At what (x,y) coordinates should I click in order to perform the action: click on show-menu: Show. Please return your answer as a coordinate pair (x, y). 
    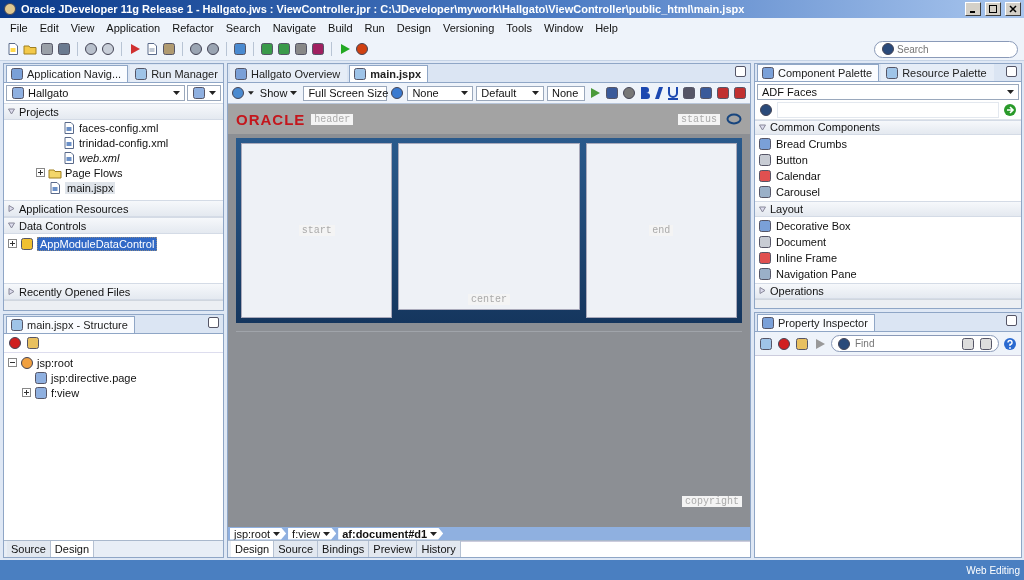
    Looking at the image, I should click on (278, 93).